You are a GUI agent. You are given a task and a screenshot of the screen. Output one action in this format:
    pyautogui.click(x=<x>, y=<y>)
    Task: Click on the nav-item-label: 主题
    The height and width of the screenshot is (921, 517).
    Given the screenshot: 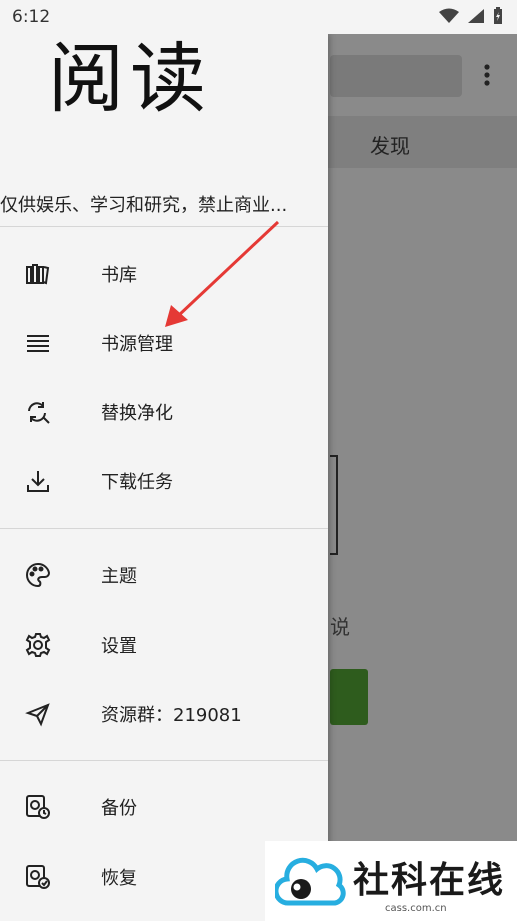 What is the action you would take?
    pyautogui.click(x=119, y=576)
    